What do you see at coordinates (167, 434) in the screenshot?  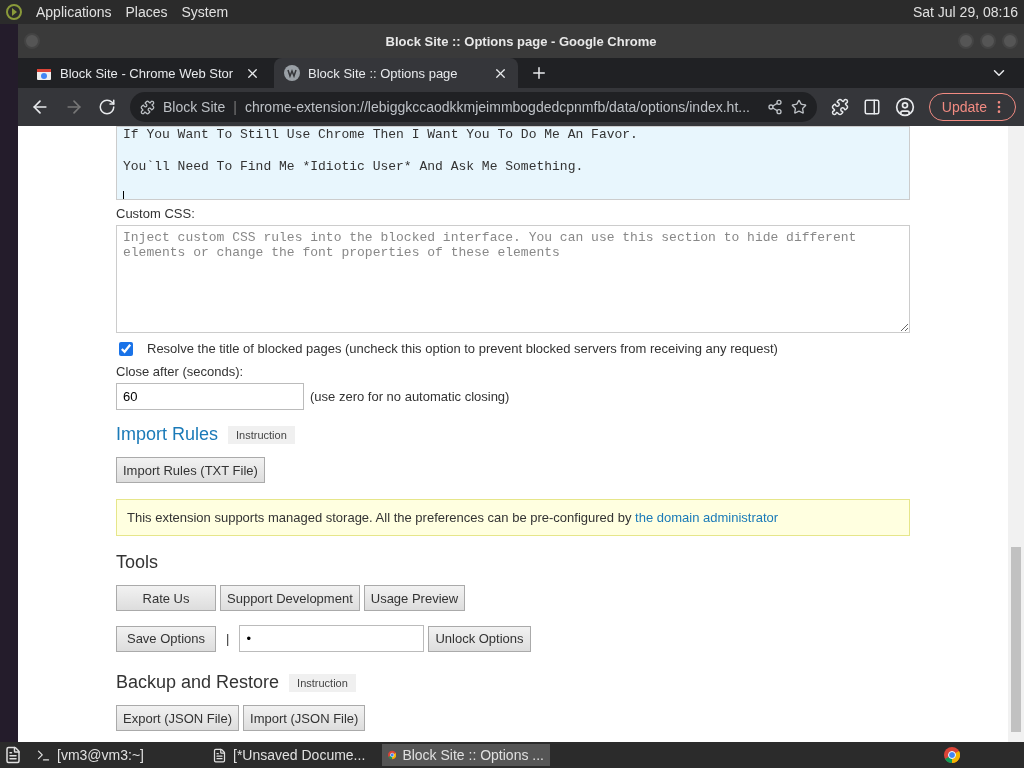 I see `section-heading: Import Rules` at bounding box center [167, 434].